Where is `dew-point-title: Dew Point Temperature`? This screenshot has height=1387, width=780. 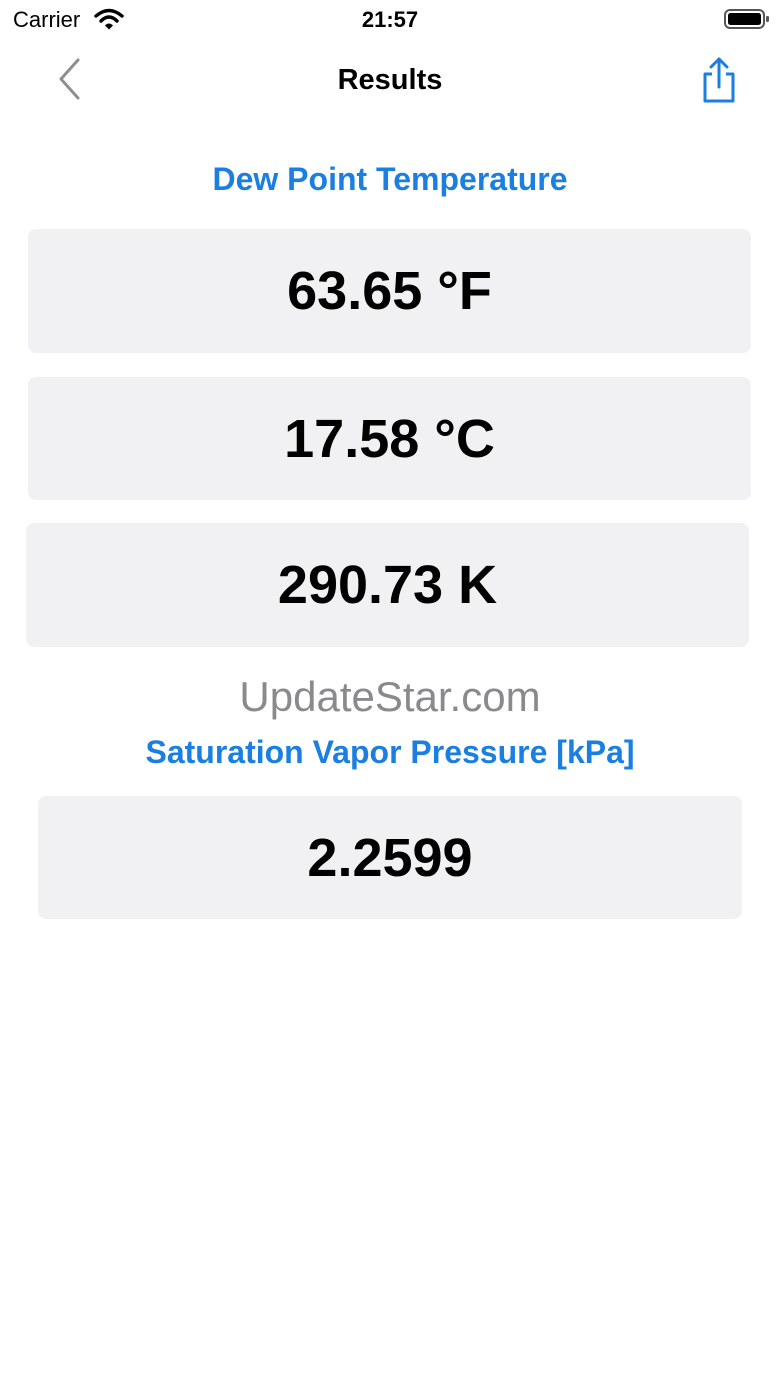 dew-point-title: Dew Point Temperature is located at coordinates (390, 179).